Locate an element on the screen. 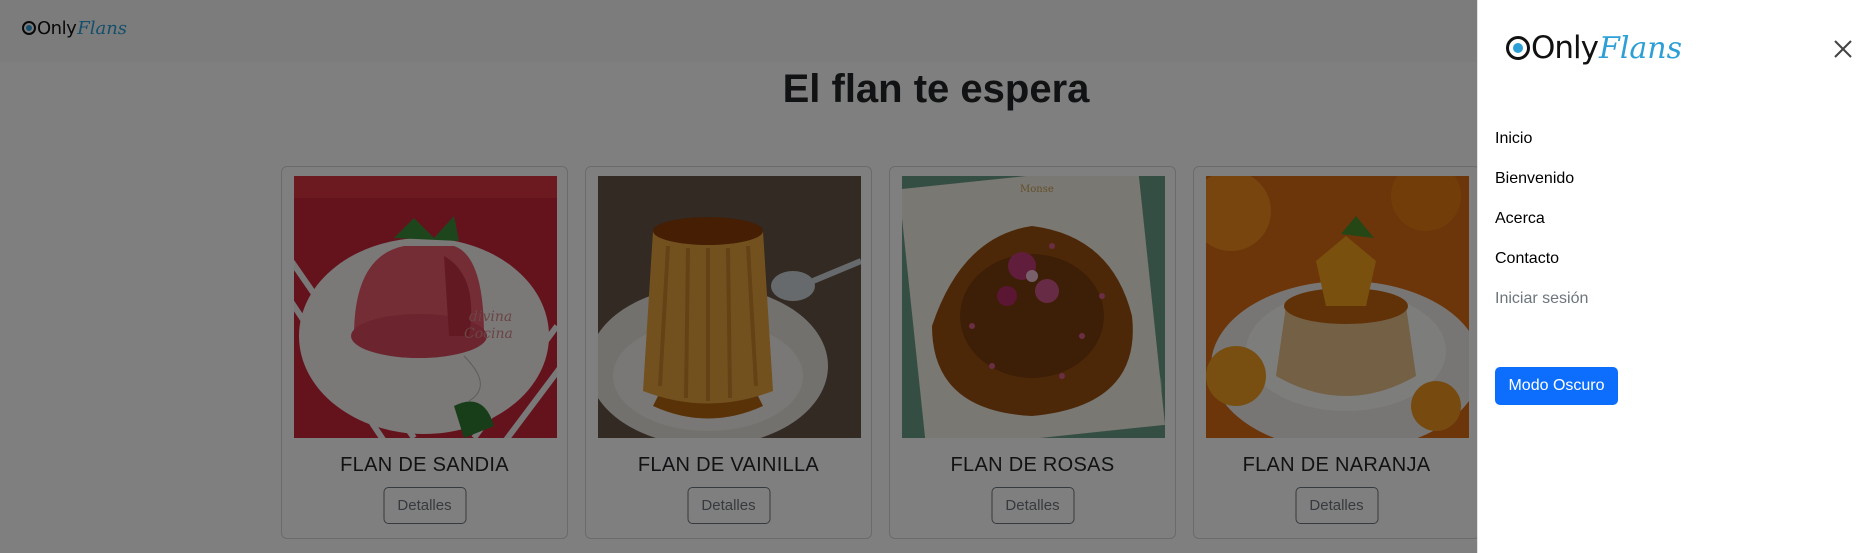  close-icon is located at coordinates (1843, 49).